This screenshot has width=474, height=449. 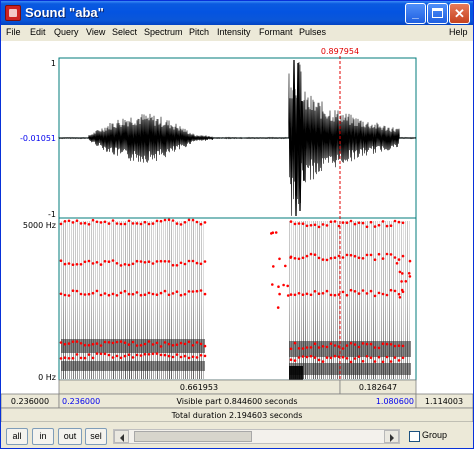 I want to click on bottom-toolbar: all in out sel Group, so click(x=237, y=437).